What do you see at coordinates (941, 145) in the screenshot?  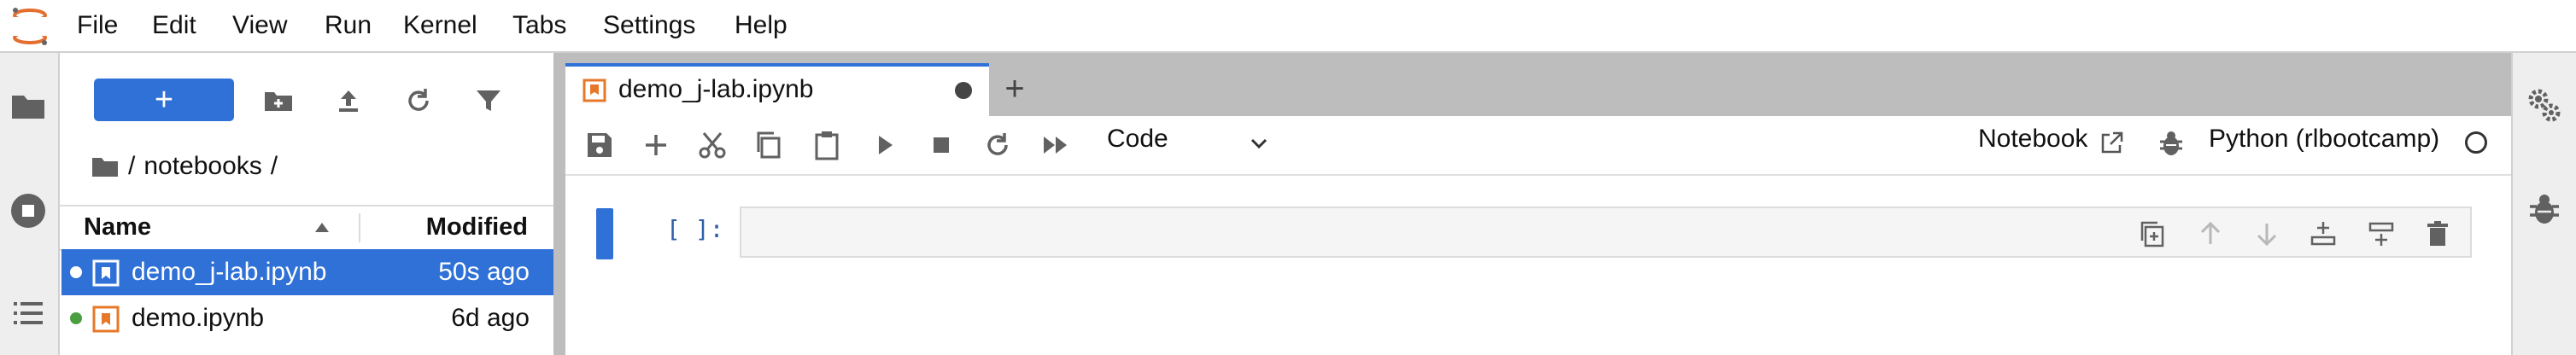 I see `interrupt-icon` at bounding box center [941, 145].